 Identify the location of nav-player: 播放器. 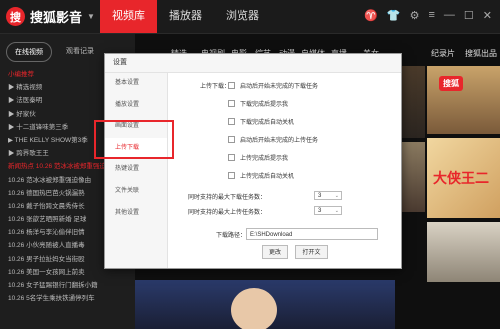
(185, 16).